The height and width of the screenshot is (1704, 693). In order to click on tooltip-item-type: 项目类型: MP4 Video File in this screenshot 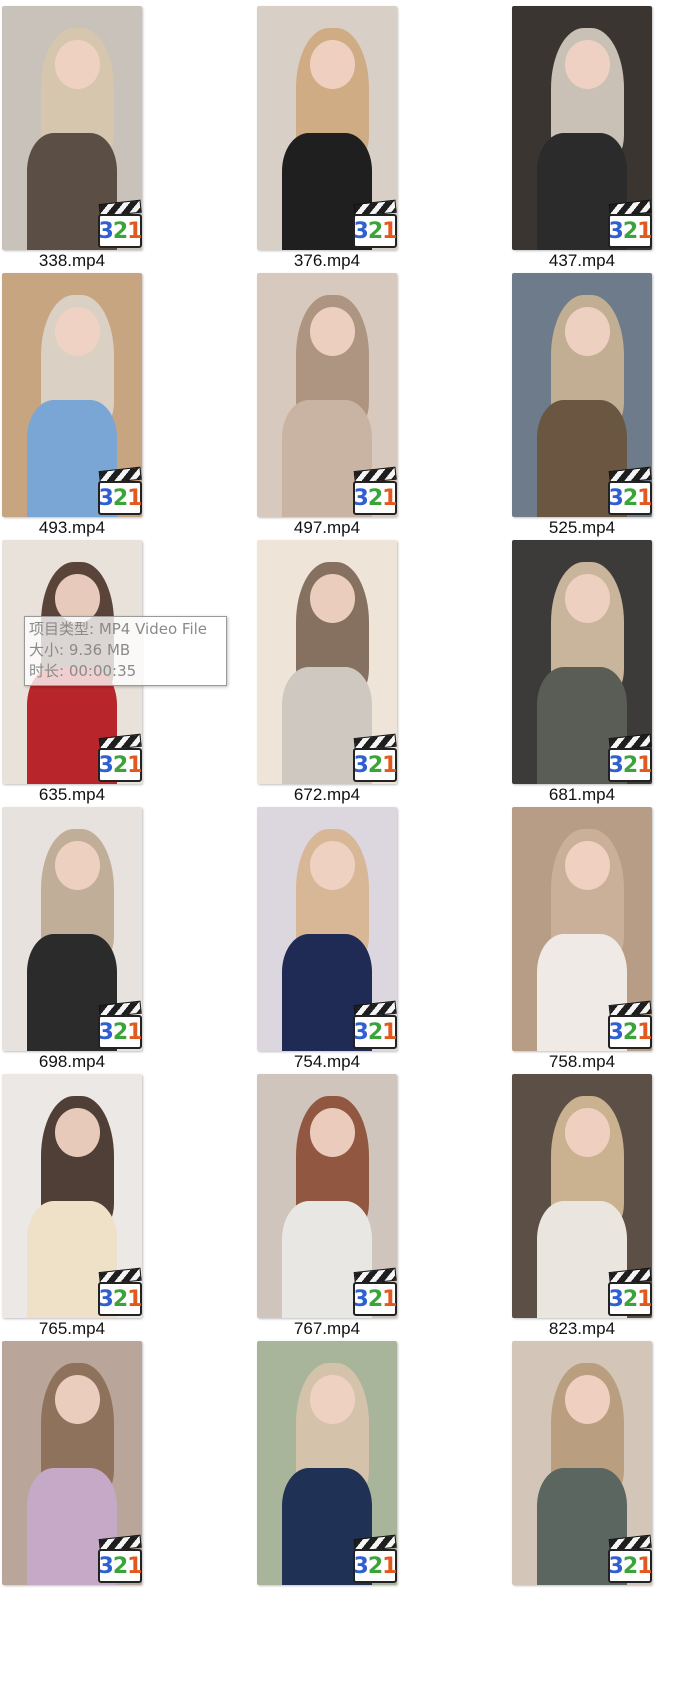, I will do `click(118, 629)`.